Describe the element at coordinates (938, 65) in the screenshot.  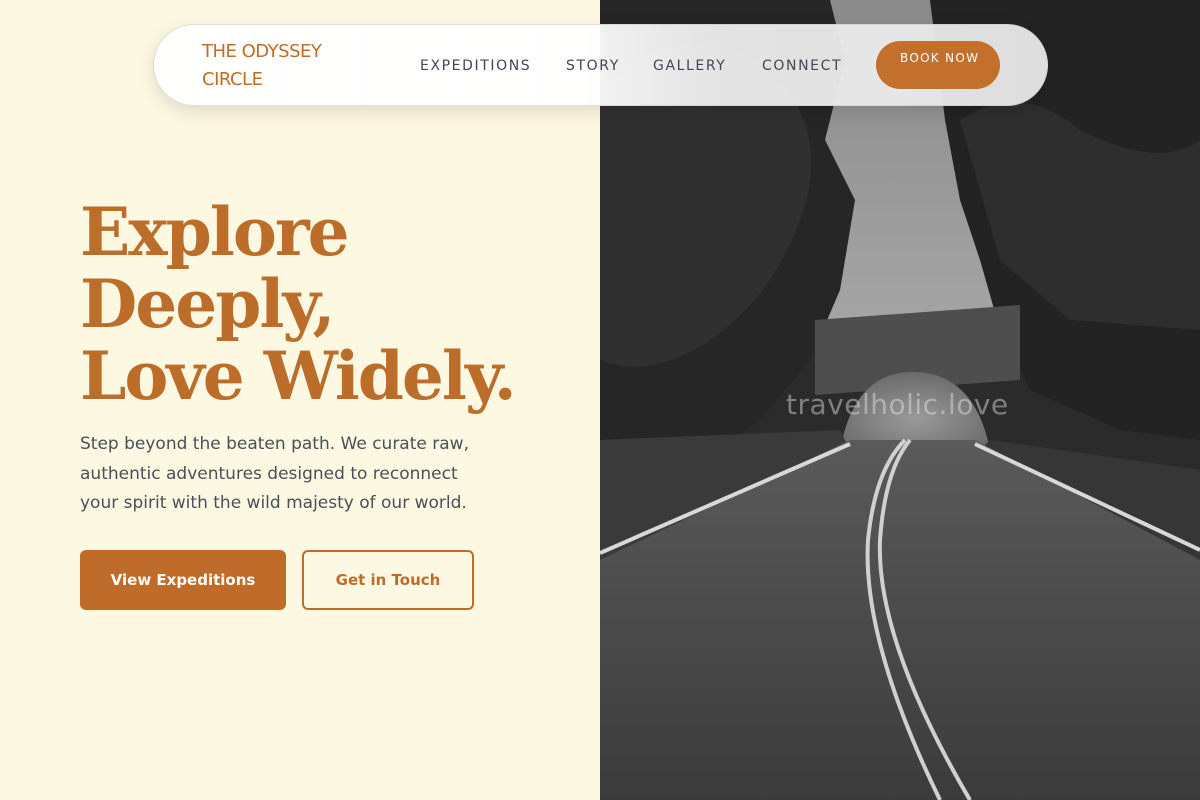
I see `book-now-button: BOOK NOW` at that location.